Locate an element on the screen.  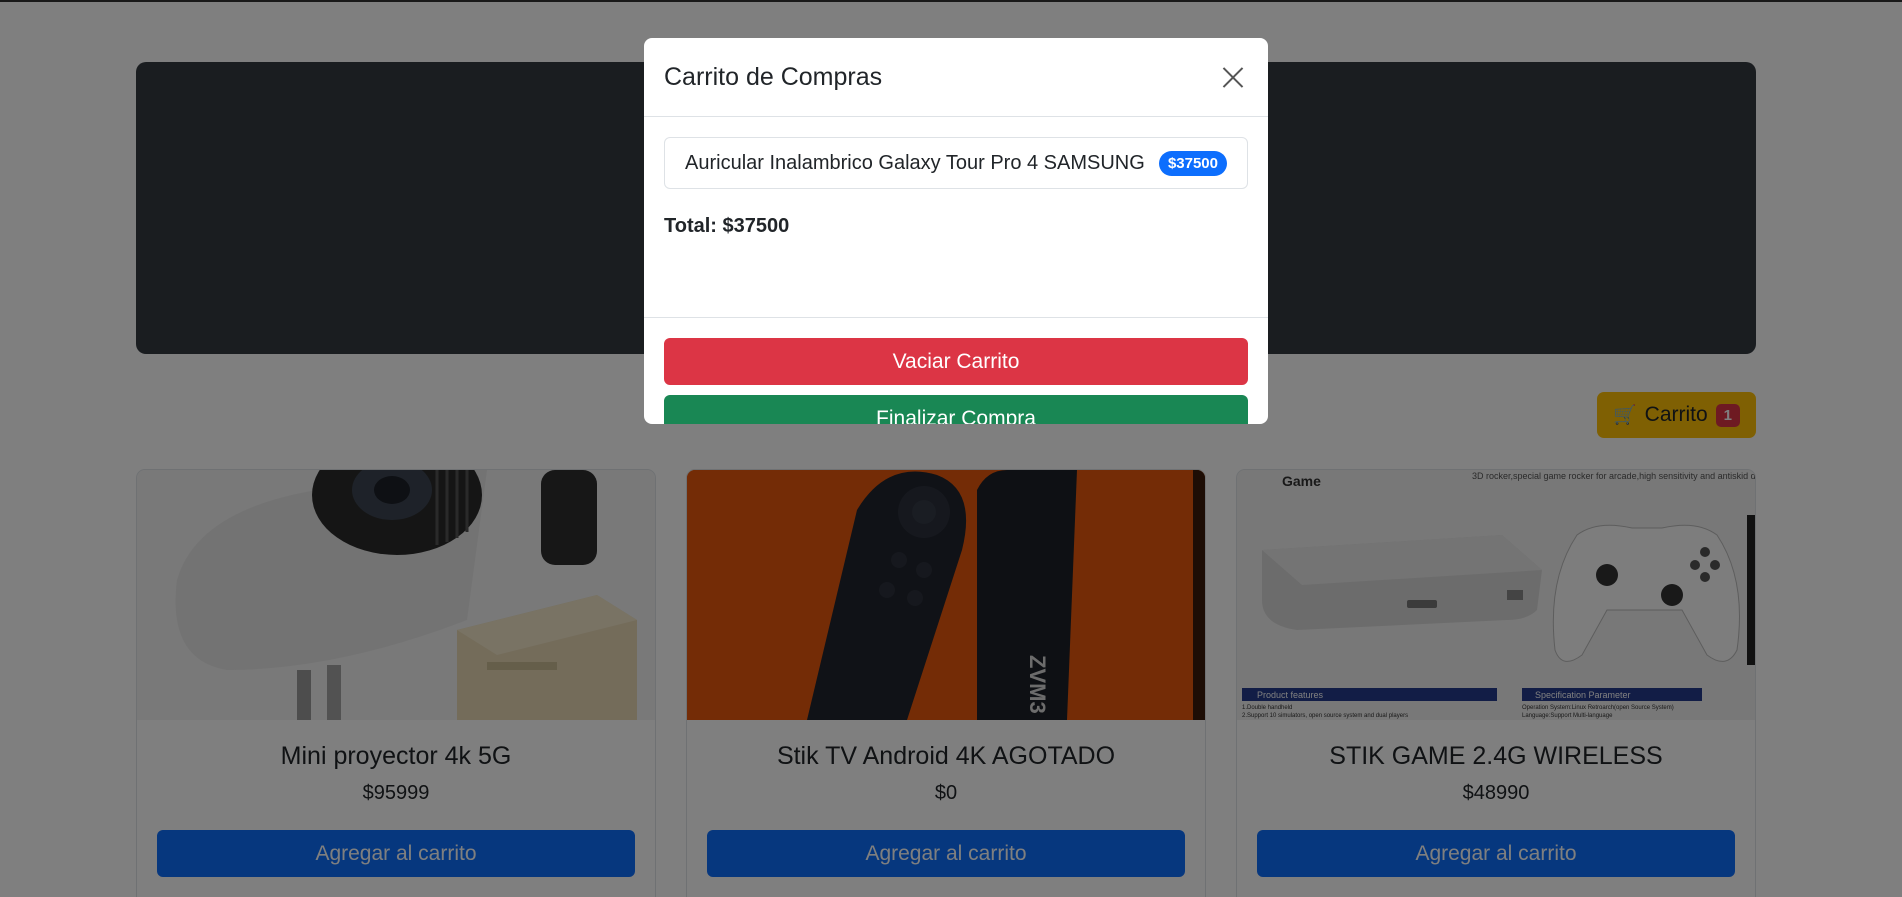
cart-item-price-badge: $37500 is located at coordinates (1192, 163).